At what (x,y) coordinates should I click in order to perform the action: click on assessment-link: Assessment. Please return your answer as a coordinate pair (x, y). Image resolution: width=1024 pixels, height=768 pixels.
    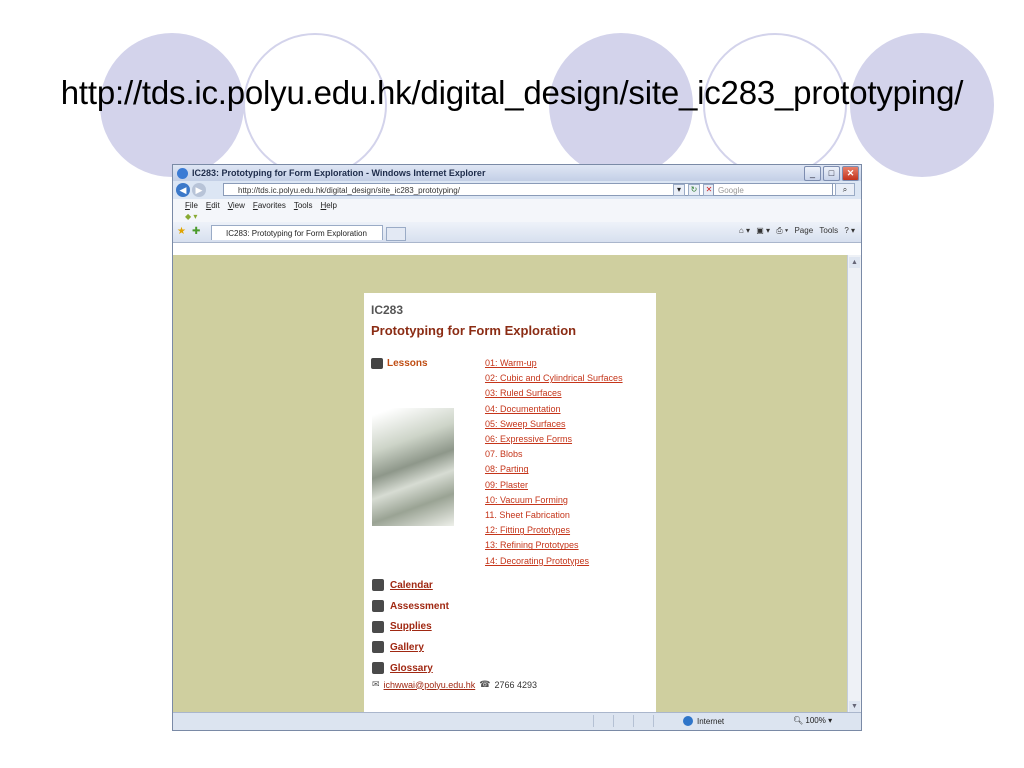
    Looking at the image, I should click on (419, 606).